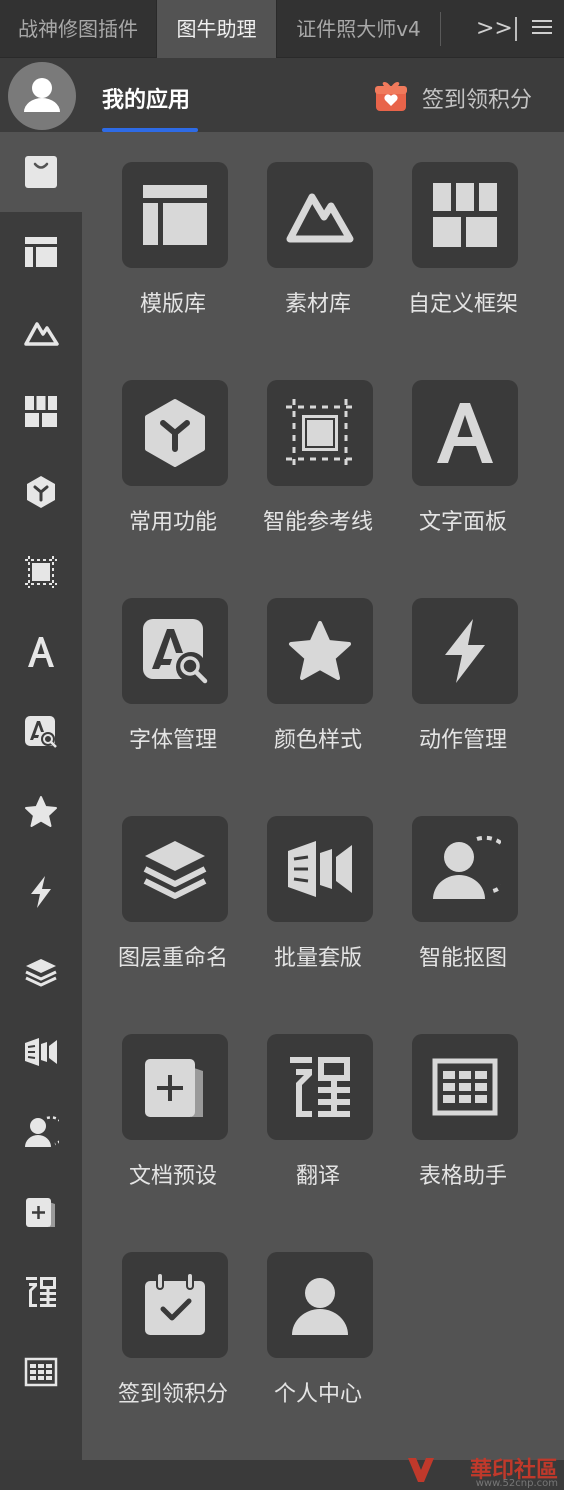 This screenshot has width=564, height=1490. I want to click on app-label: 批量套版, so click(317, 958).